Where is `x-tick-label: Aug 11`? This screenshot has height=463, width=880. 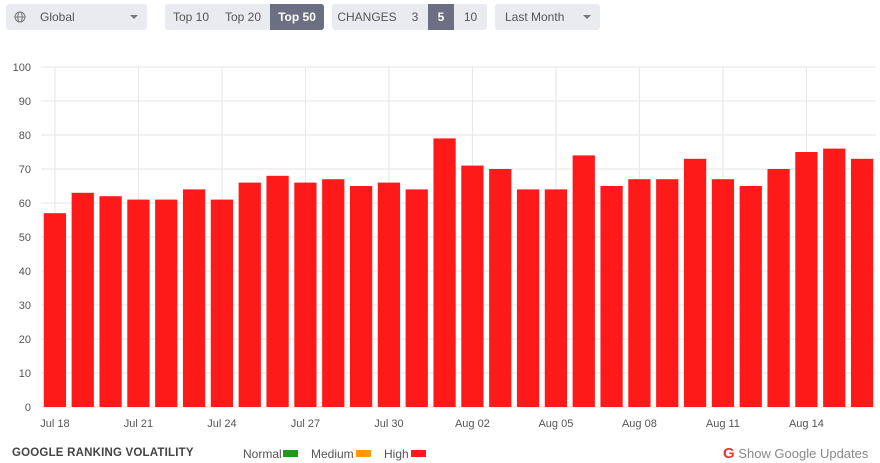 x-tick-label: Aug 11 is located at coordinates (723, 424).